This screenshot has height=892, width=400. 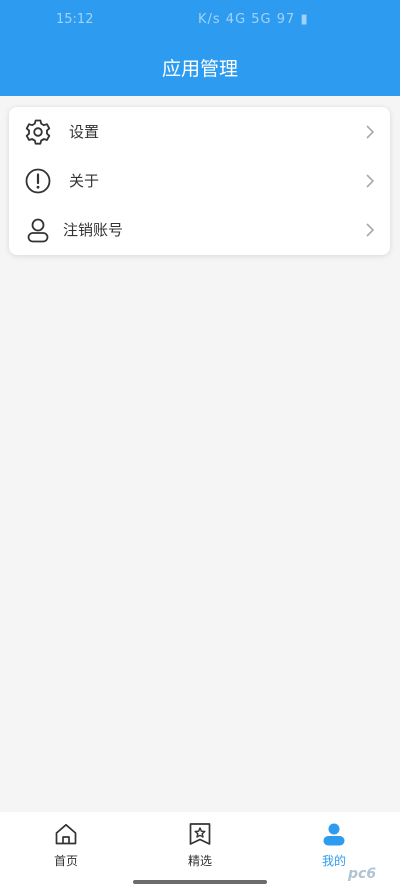 I want to click on nav-featured: 精选, so click(x=200, y=846).